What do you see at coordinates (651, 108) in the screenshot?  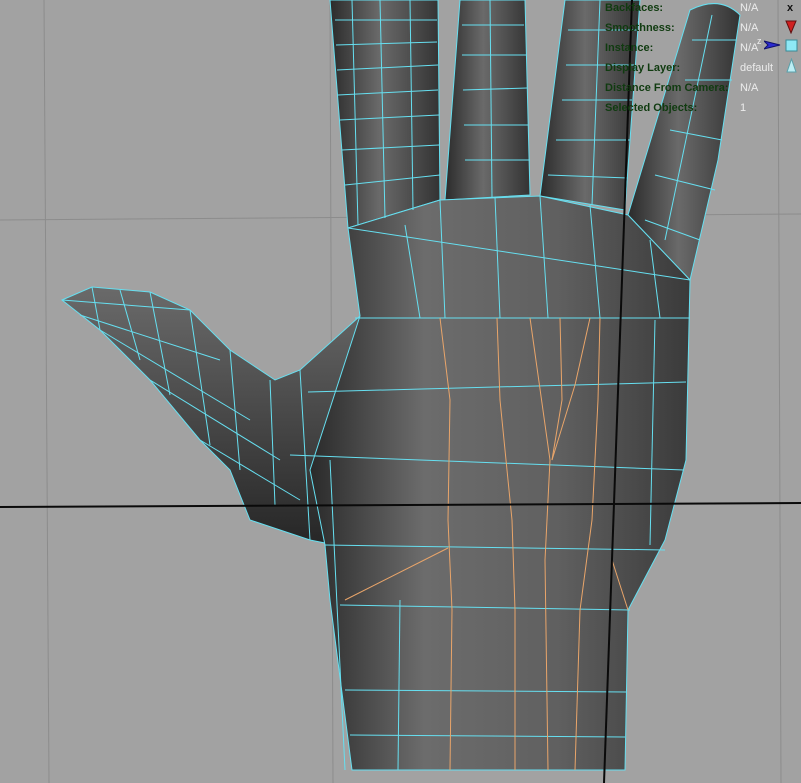 I see `hud-label: Selected Objects:` at bounding box center [651, 108].